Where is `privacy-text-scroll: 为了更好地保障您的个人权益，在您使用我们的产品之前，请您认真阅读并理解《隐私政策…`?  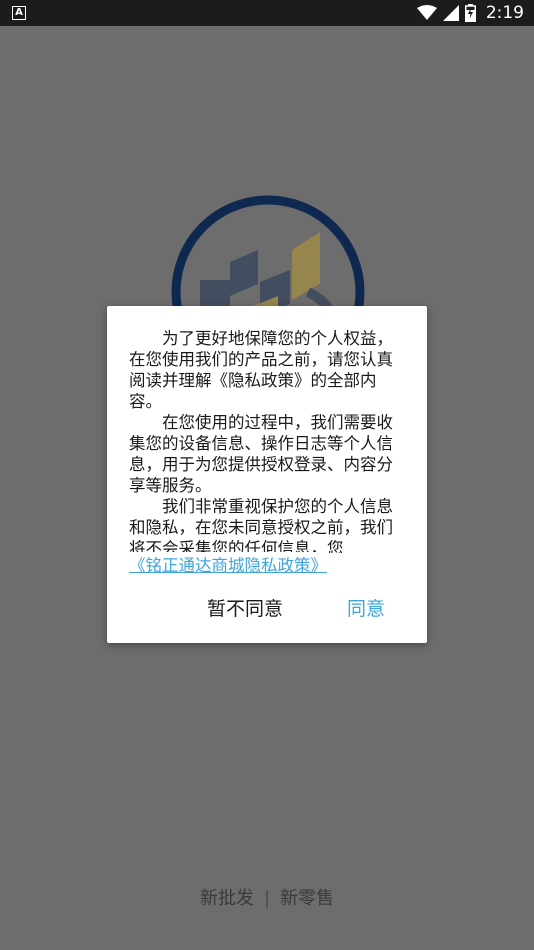 privacy-text-scroll: 为了更好地保障您的个人权益，在您使用我们的产品之前，请您认真阅读并理解《隐私政策… is located at coordinates (265, 440).